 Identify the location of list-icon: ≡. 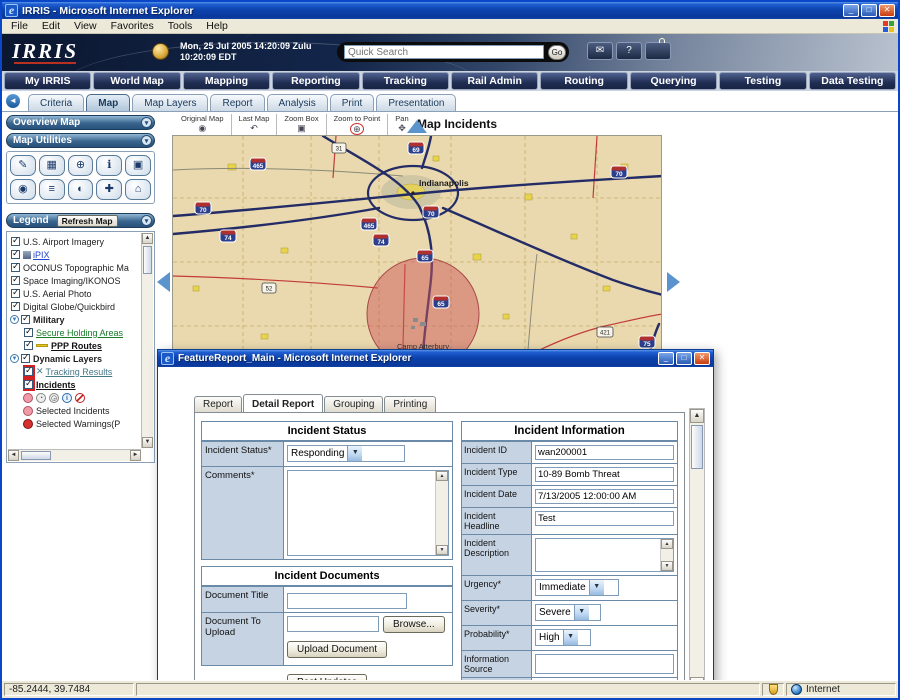
(51, 189).